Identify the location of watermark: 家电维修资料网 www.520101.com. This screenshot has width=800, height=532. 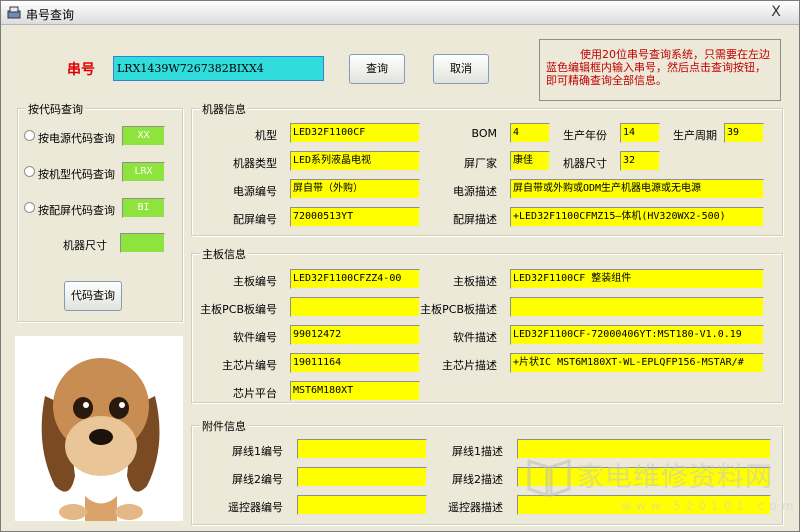
(659, 491).